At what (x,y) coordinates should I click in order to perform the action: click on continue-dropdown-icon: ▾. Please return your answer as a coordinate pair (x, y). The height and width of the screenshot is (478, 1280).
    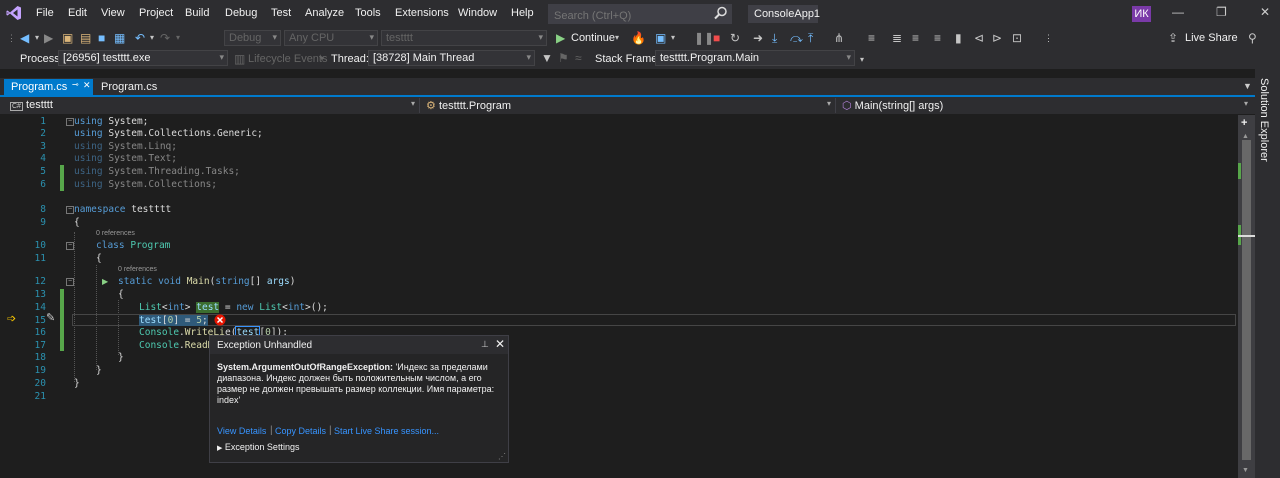
    Looking at the image, I should click on (617, 38).